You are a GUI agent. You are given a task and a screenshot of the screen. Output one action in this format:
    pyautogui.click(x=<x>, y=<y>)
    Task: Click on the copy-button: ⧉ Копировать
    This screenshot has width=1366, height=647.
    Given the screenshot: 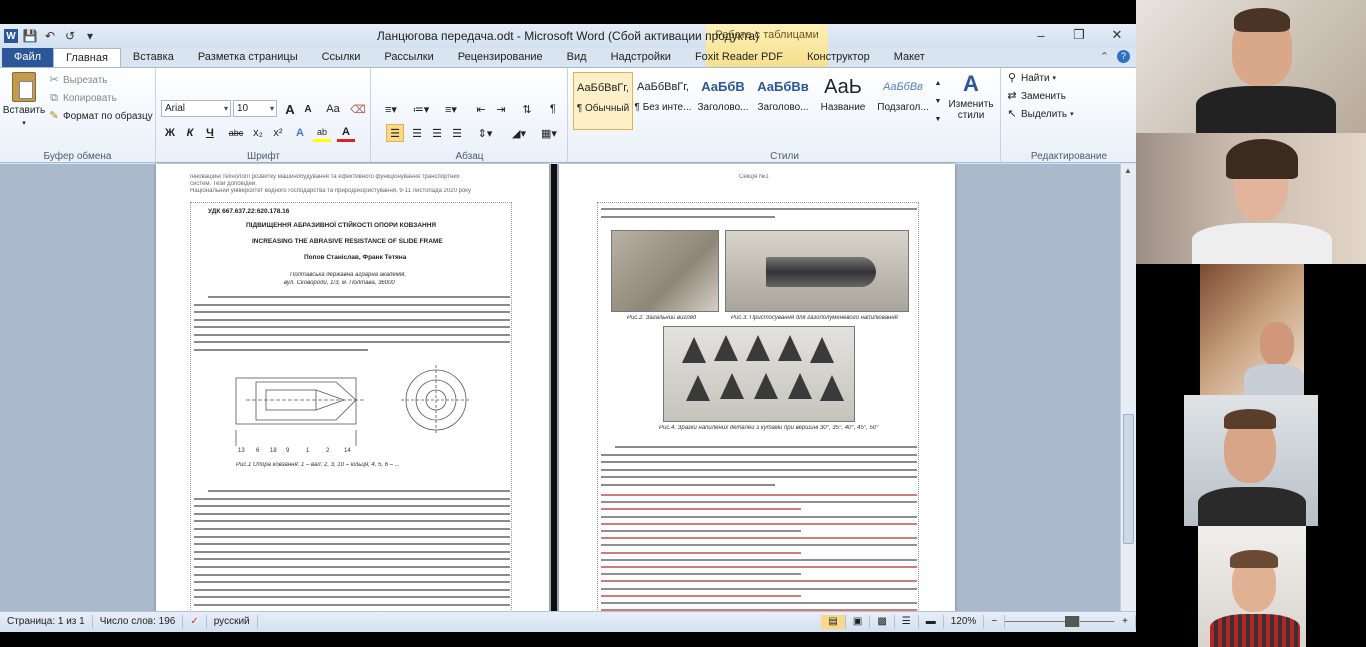 What is the action you would take?
    pyautogui.click(x=82, y=98)
    